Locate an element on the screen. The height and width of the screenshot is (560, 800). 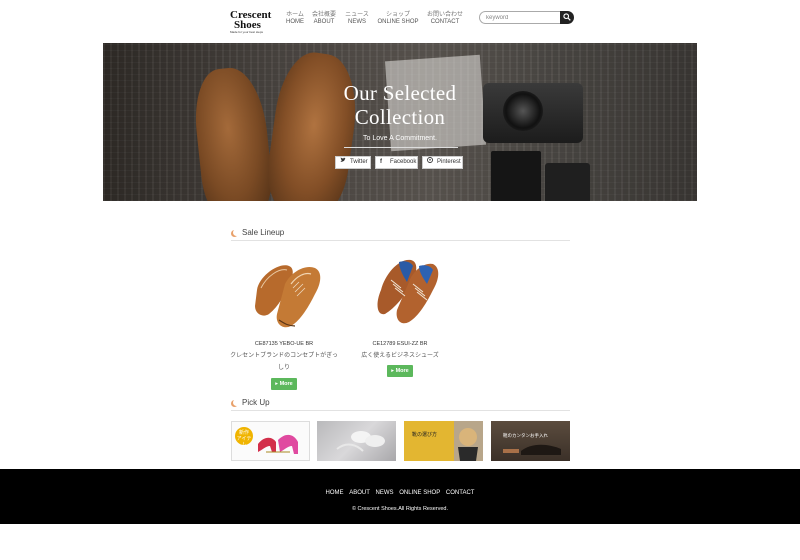
nav-item-about: 会社概要 ABOUT is located at coordinates (324, 19).